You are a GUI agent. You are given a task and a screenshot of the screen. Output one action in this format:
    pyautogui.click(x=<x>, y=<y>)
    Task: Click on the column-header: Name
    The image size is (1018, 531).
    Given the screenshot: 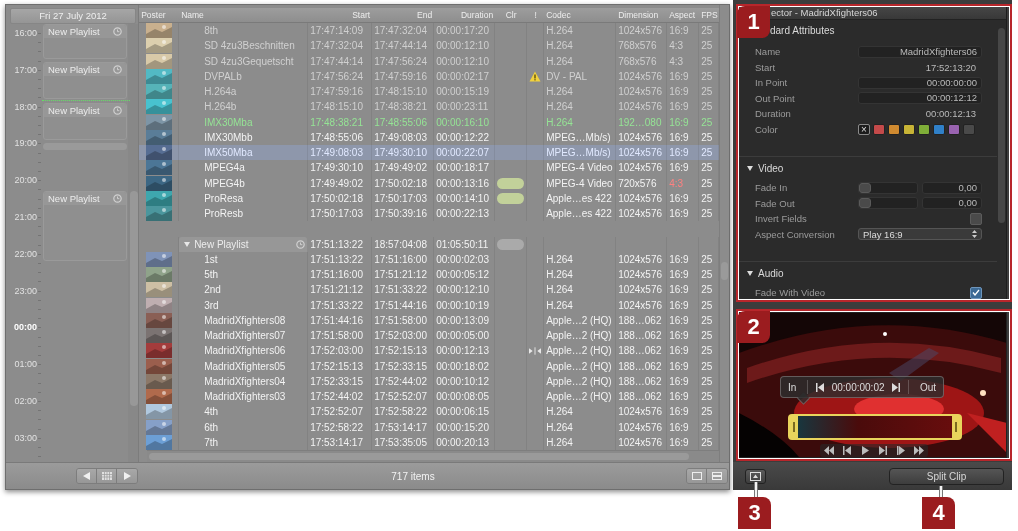 What is the action you would take?
    pyautogui.click(x=244, y=15)
    